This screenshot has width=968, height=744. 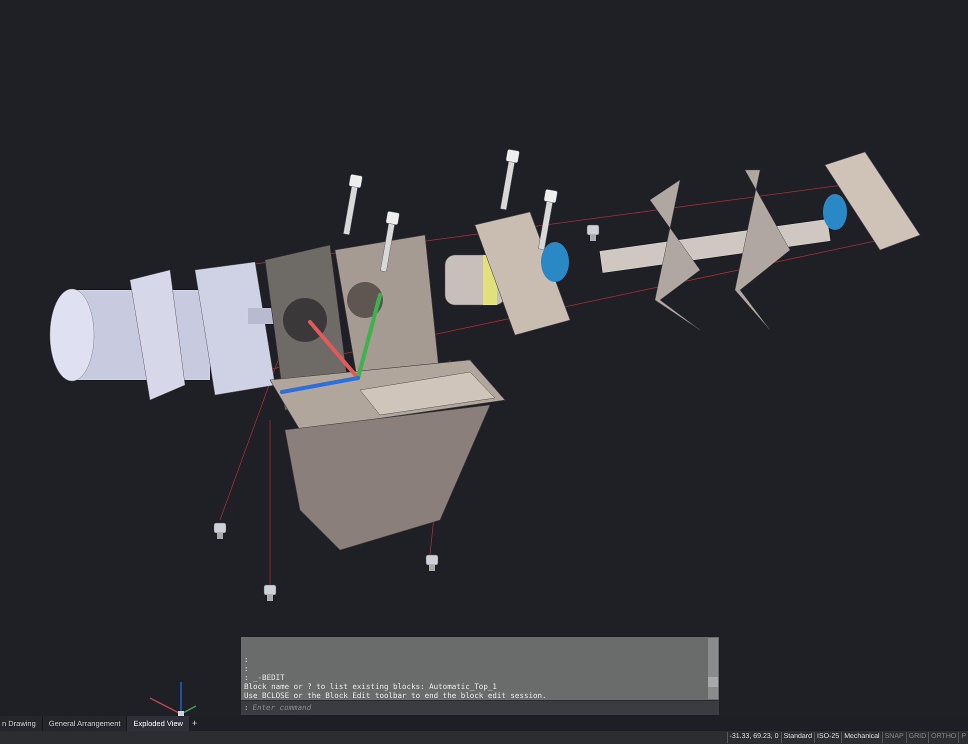 I want to click on scroll-thumb, so click(x=713, y=682).